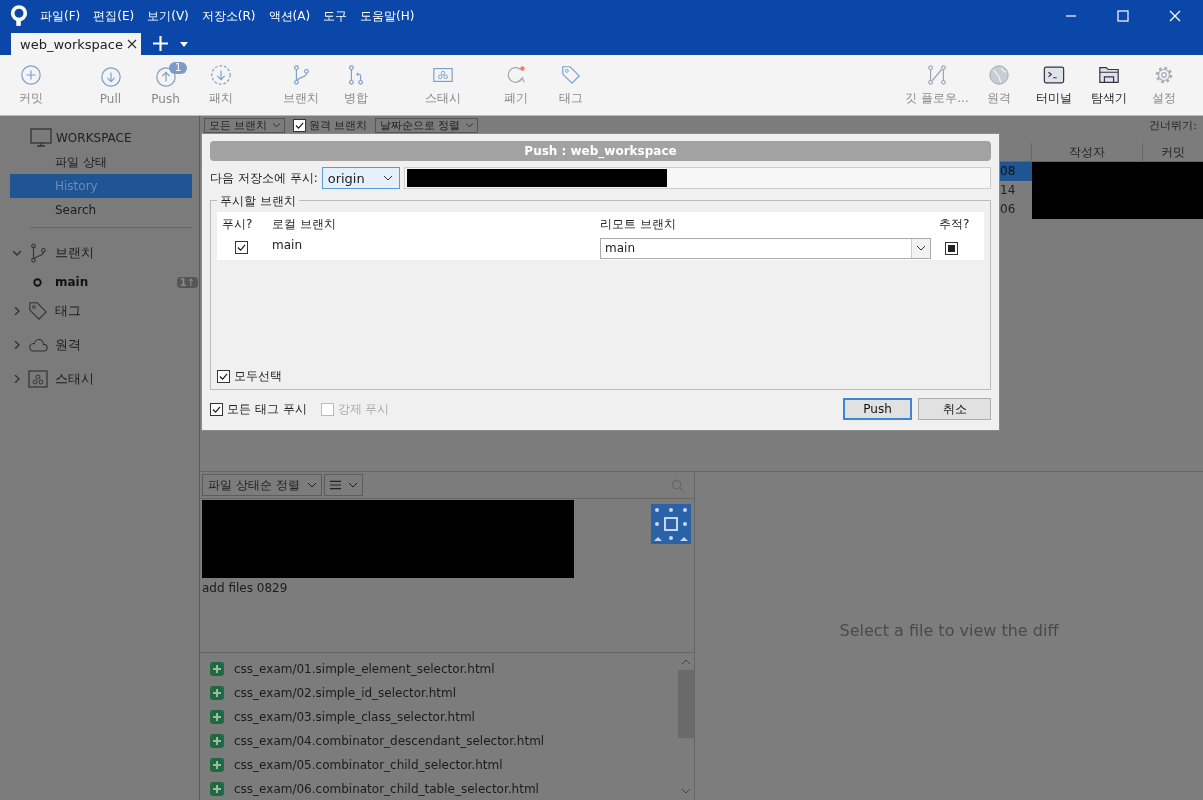 This screenshot has height=800, width=1203. What do you see at coordinates (354, 717) in the screenshot?
I see `file-path: css_exam/03.simple_class_selector.html` at bounding box center [354, 717].